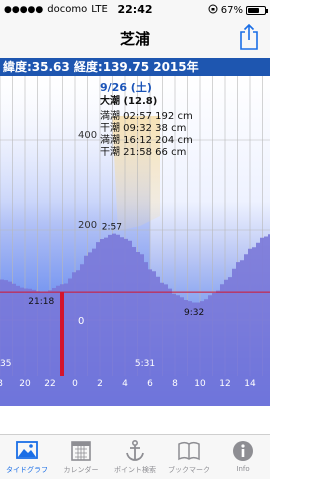 This screenshot has width=320, height=479. What do you see at coordinates (81, 321) in the screenshot?
I see `y-tick-label: 0` at bounding box center [81, 321].